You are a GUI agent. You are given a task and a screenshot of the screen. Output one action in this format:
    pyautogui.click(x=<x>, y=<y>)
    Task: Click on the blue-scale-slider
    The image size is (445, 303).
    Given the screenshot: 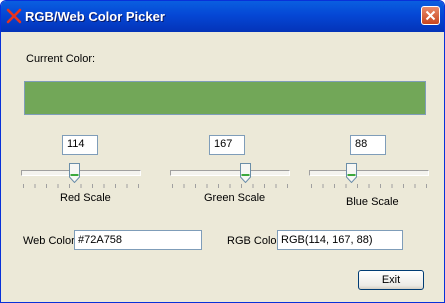 What is the action you would take?
    pyautogui.click(x=370, y=178)
    